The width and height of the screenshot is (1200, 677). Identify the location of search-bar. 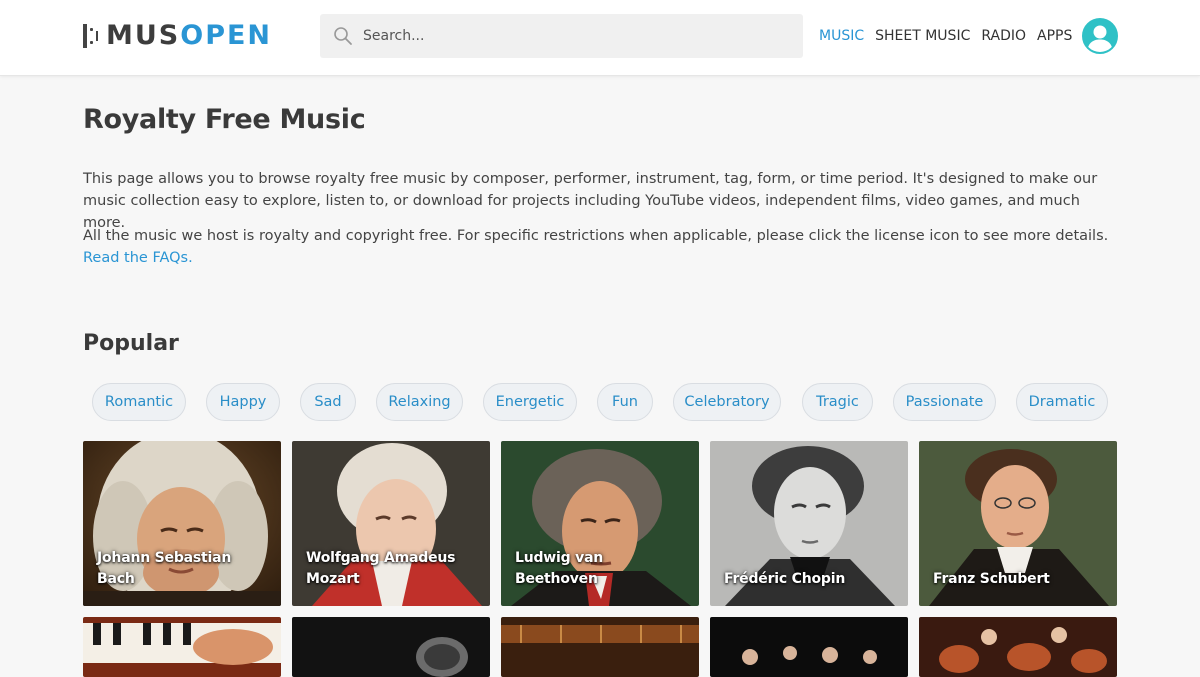
(561, 36).